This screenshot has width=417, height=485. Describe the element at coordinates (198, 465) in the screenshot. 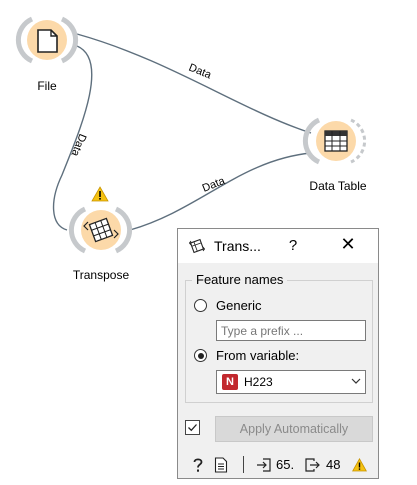

I see `help-icon` at that location.